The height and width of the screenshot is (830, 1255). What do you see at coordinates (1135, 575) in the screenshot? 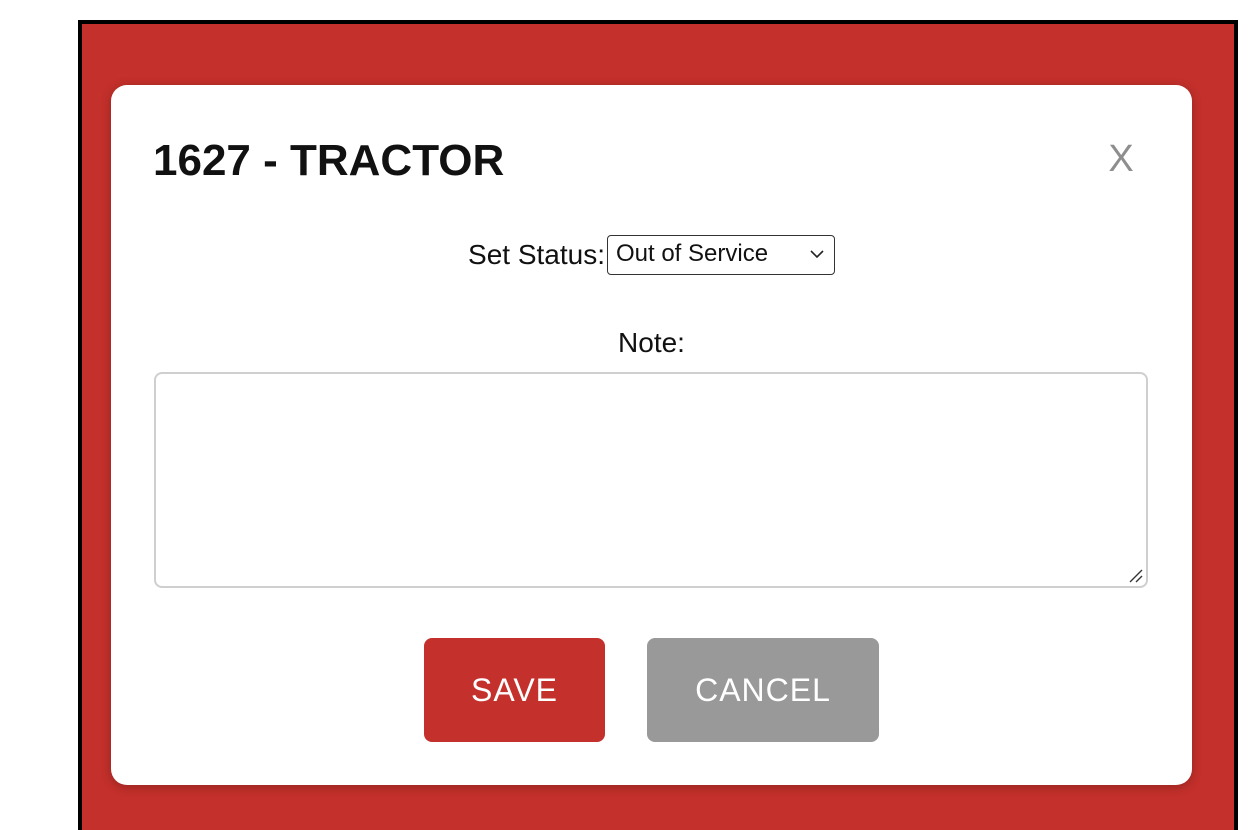
I see `resize-handle-icon` at bounding box center [1135, 575].